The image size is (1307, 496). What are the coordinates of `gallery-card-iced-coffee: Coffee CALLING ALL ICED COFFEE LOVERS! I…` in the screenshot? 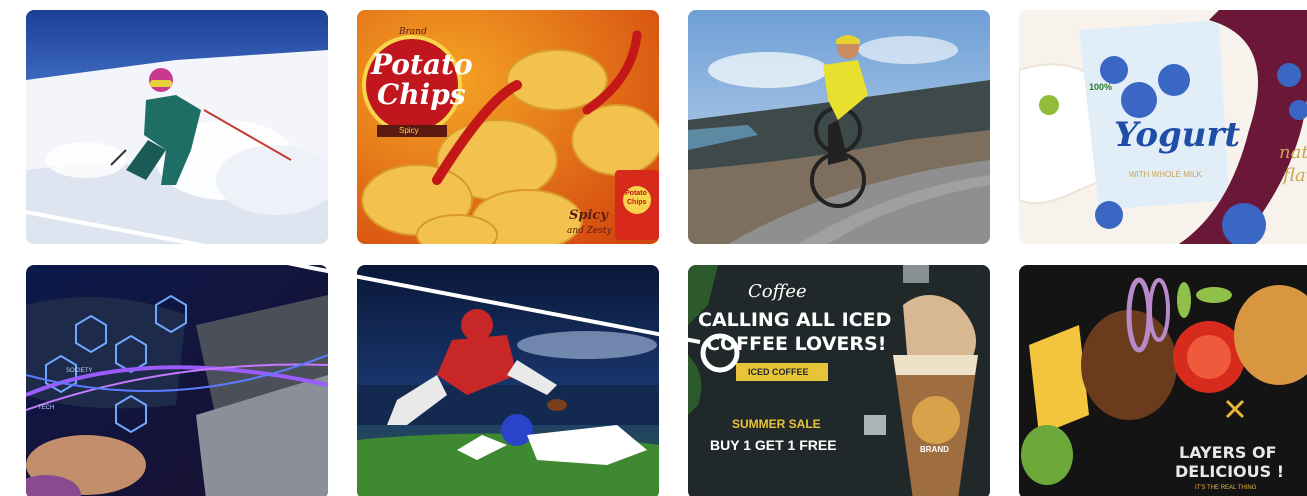 It's located at (839, 380).